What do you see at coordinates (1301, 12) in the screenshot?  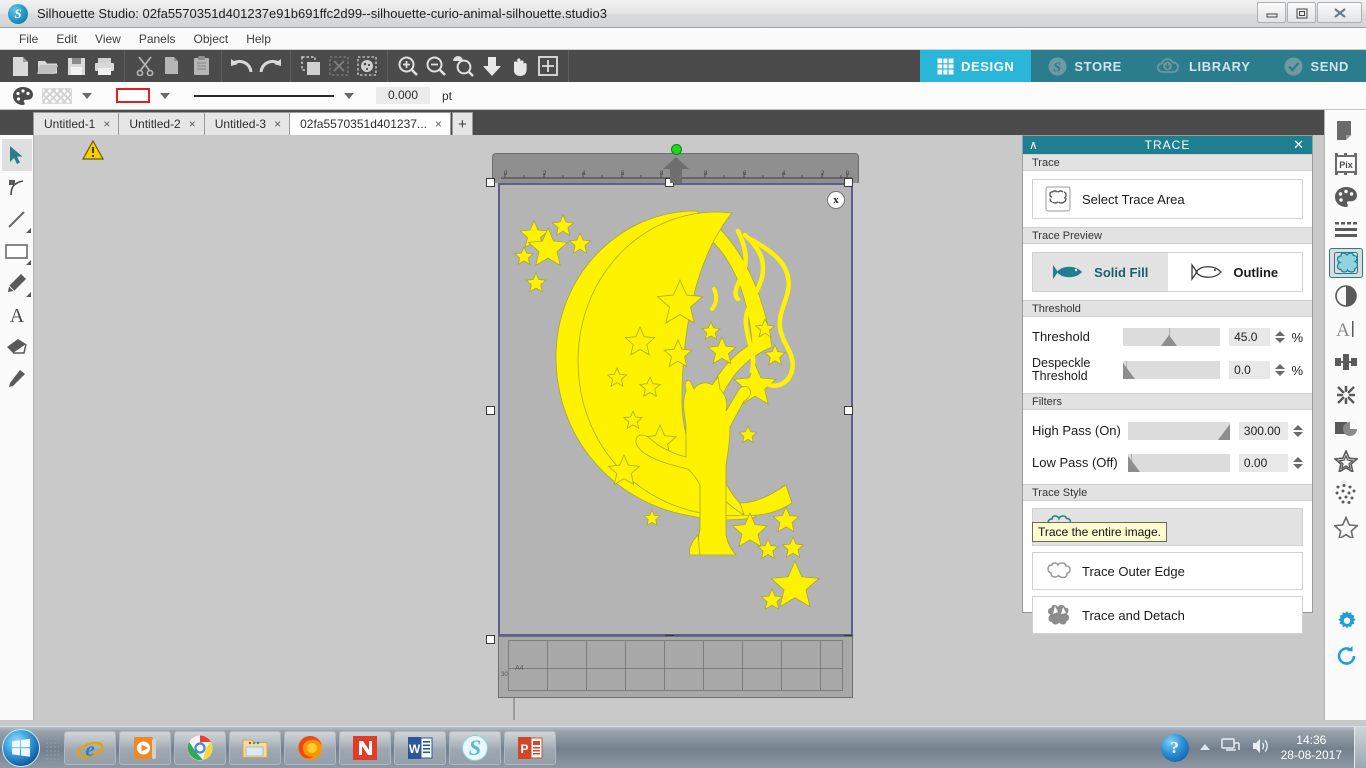 I see `restore-button` at bounding box center [1301, 12].